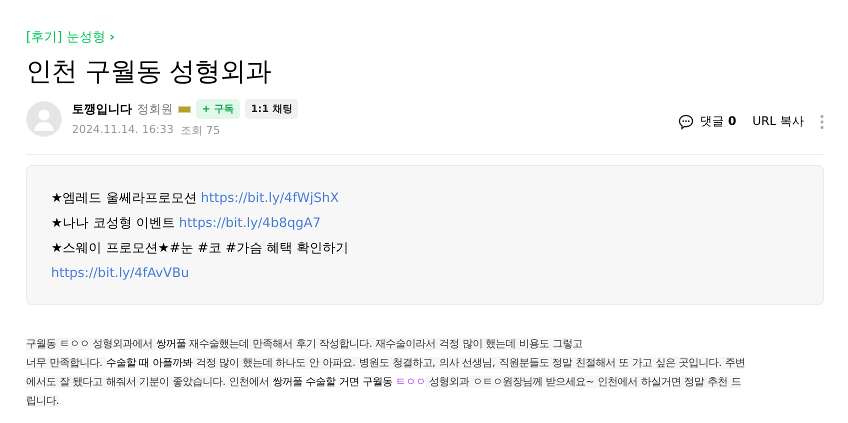 Image resolution: width=848 pixels, height=423 pixels. Describe the element at coordinates (113, 223) in the screenshot. I see `promo-text: ★나나 코성형 이벤트` at that location.